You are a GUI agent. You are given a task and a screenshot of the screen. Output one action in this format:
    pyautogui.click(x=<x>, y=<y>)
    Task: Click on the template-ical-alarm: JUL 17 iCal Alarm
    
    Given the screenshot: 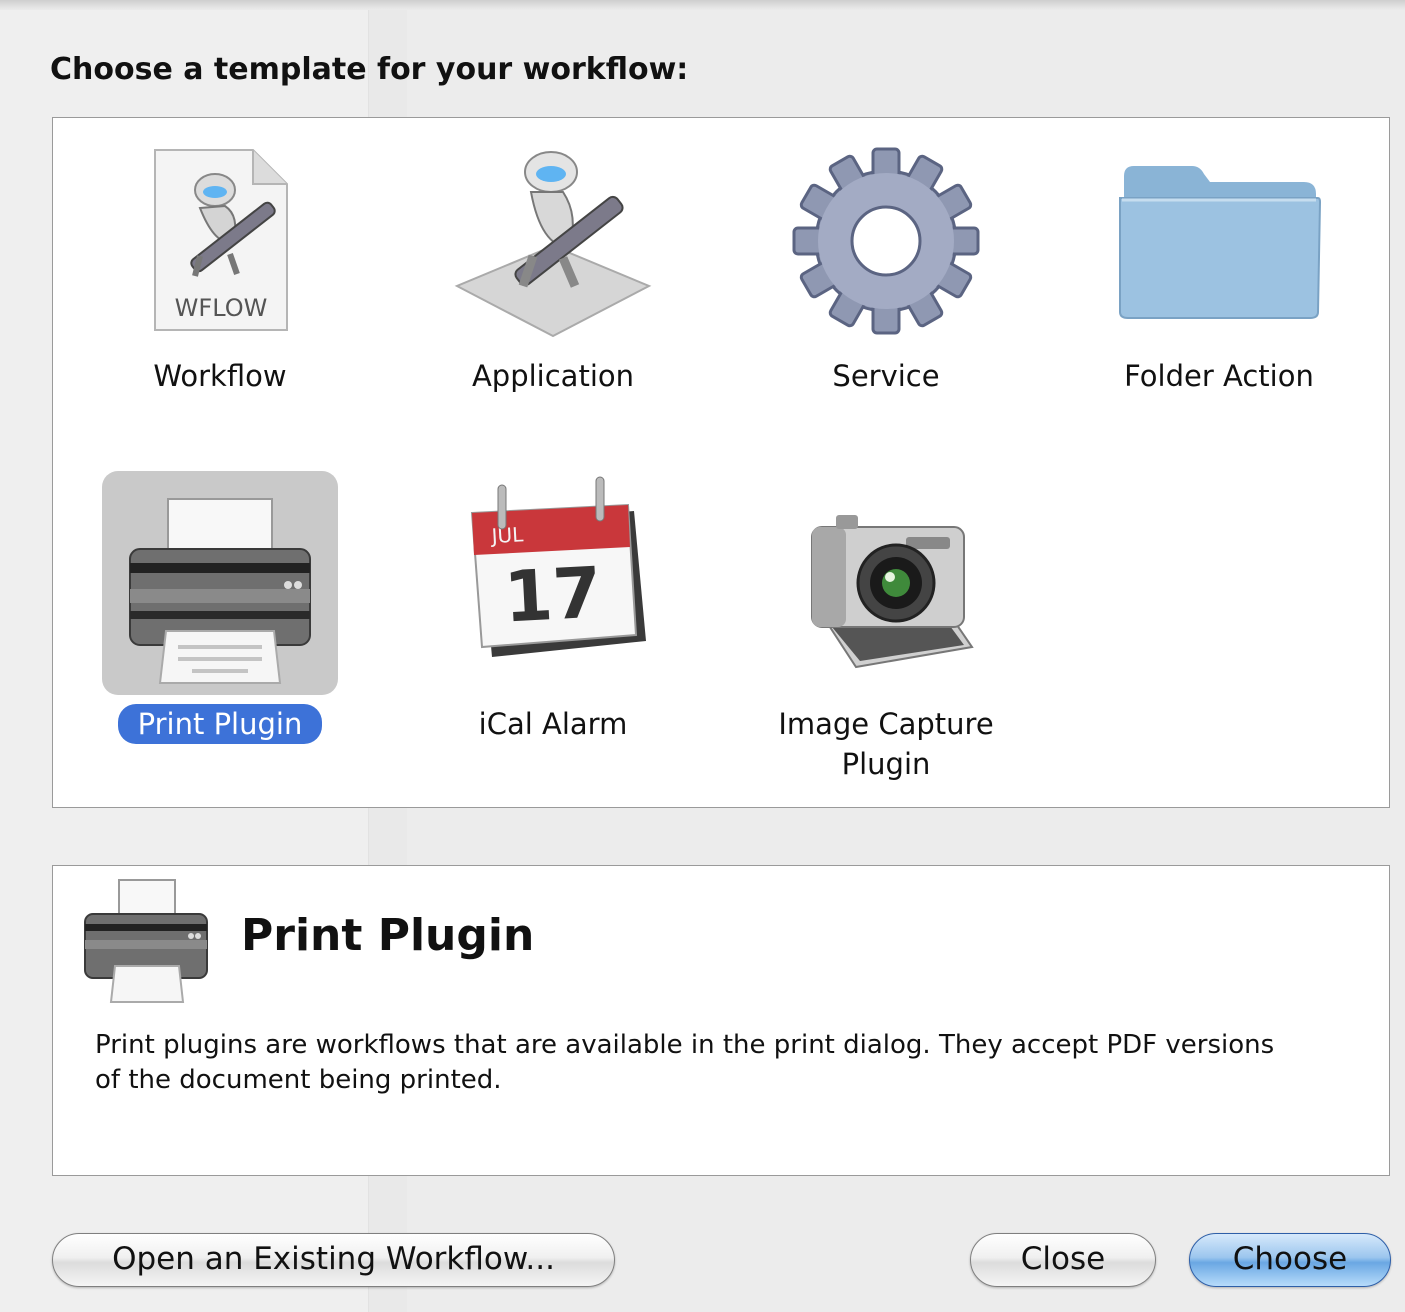 What is the action you would take?
    pyautogui.click(x=553, y=611)
    